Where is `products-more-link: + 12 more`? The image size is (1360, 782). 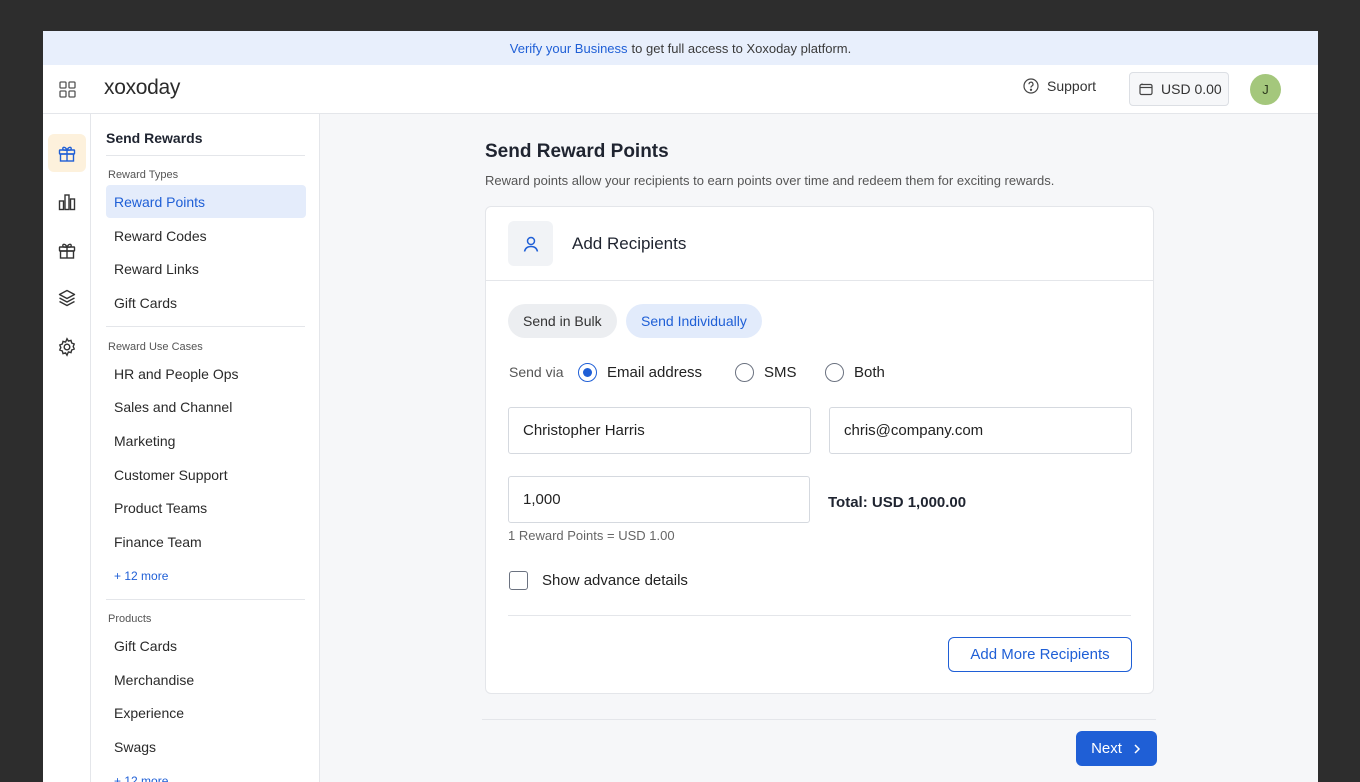
products-more-link: + 12 more is located at coordinates (141, 778).